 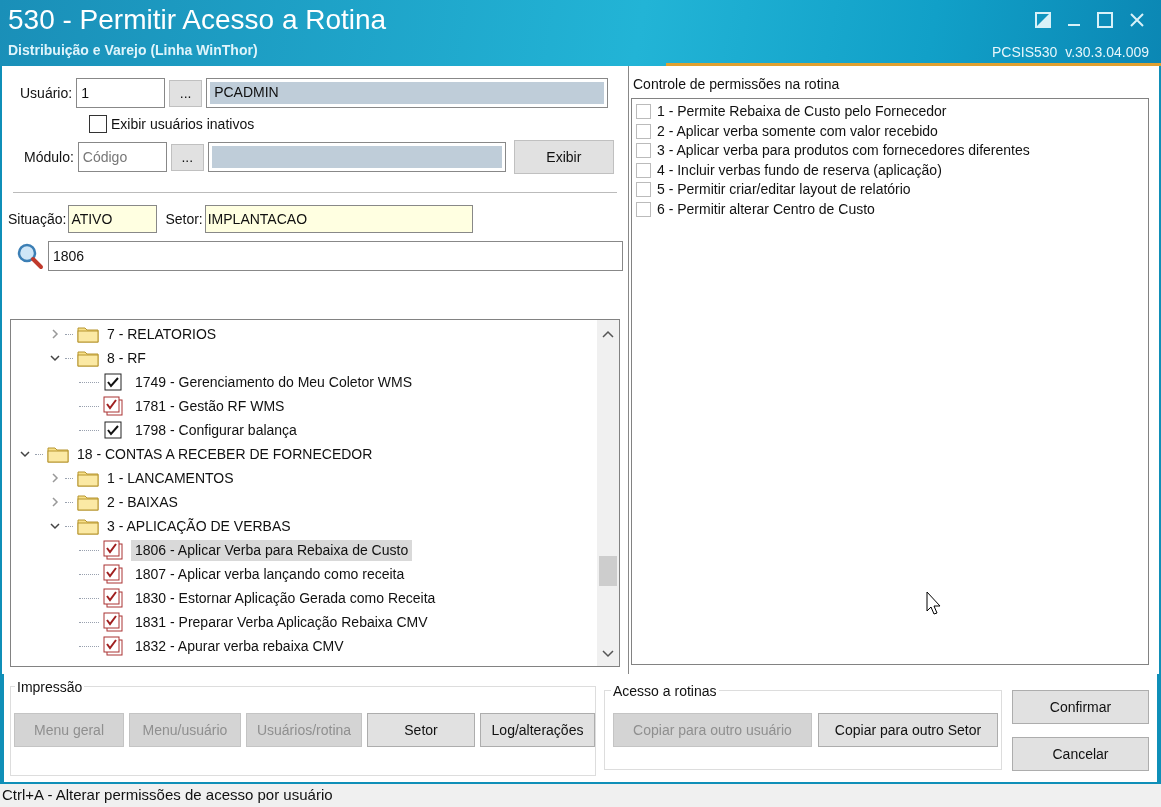 What do you see at coordinates (766, 209) in the screenshot?
I see `permission-label: 6 - Permitir alterar Centro de Custo` at bounding box center [766, 209].